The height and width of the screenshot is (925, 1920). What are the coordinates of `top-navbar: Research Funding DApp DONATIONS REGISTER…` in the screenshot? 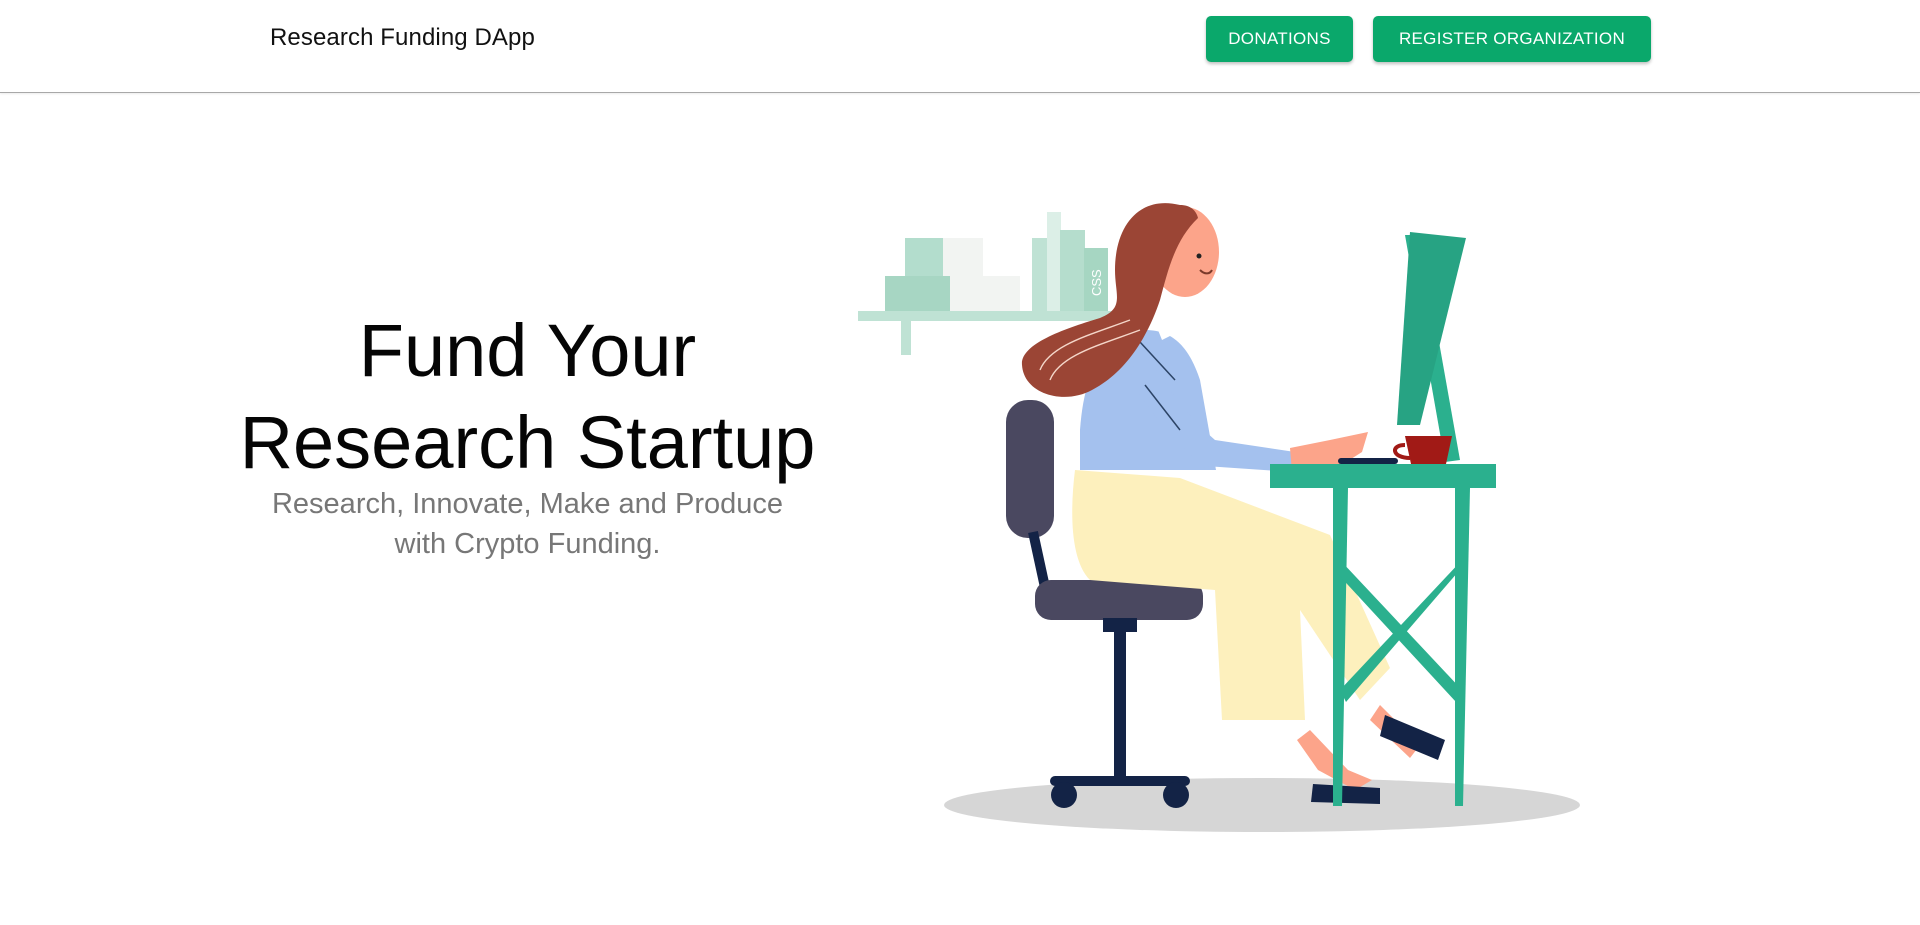 It's located at (960, 46).